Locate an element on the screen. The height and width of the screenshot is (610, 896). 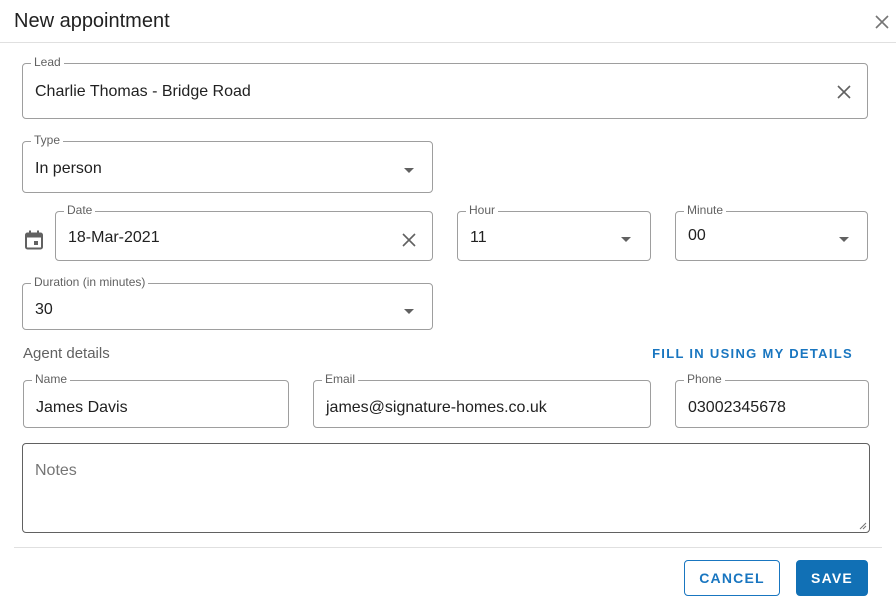
close-icon is located at coordinates (882, 22).